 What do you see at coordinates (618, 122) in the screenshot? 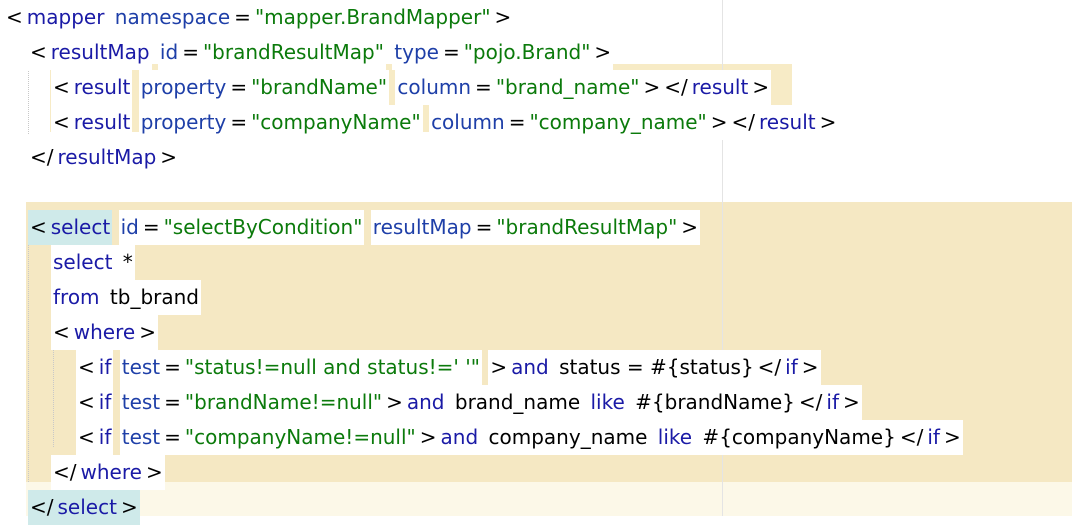
I see `code-token: "company_name"` at bounding box center [618, 122].